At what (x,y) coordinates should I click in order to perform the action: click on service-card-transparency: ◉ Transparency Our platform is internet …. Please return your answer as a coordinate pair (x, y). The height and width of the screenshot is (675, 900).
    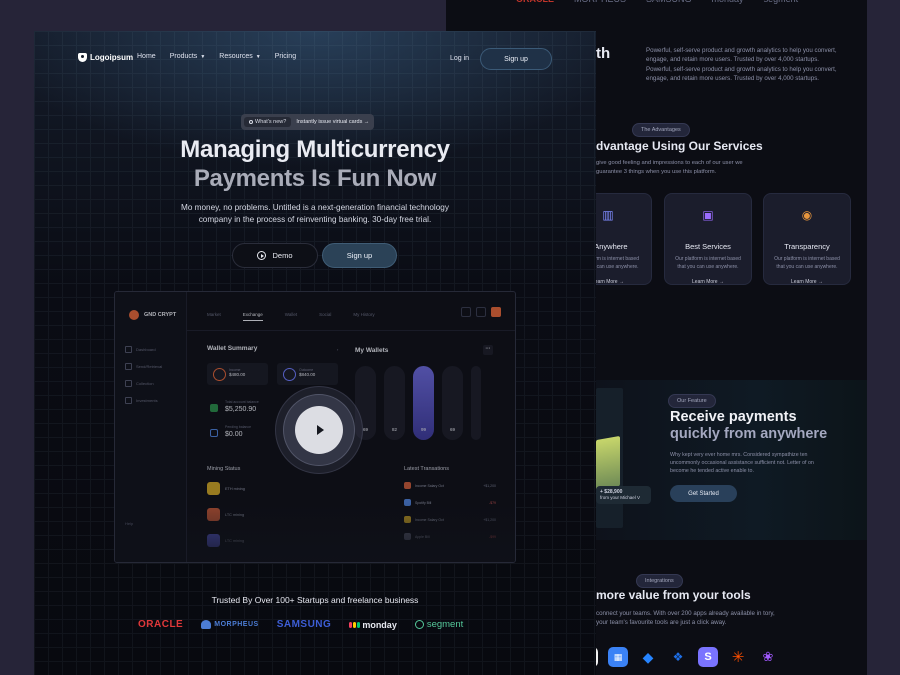
    Looking at the image, I should click on (807, 239).